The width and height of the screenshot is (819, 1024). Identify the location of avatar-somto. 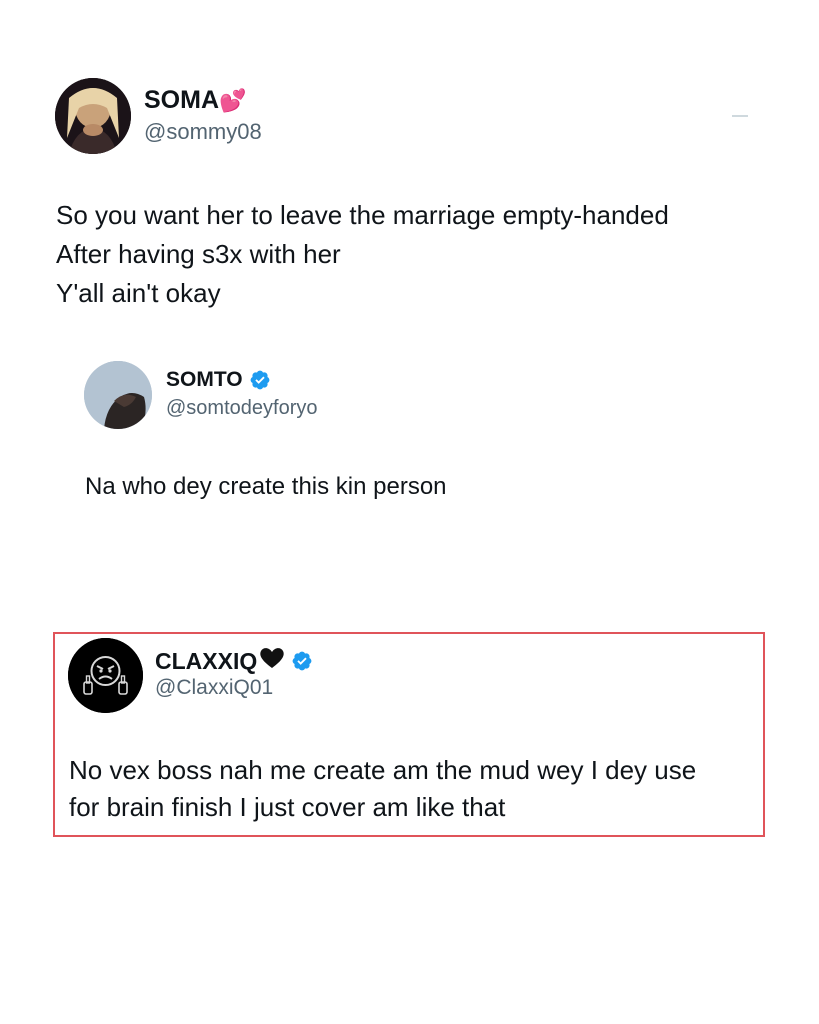
(118, 395).